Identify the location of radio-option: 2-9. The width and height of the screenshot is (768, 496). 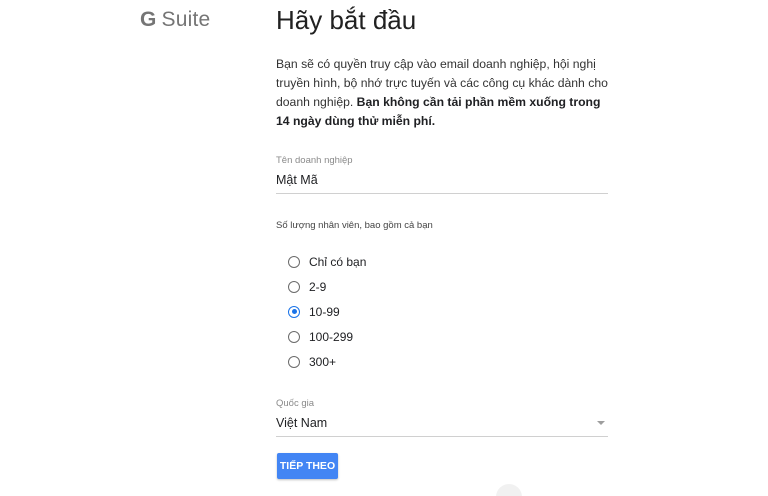
(327, 286).